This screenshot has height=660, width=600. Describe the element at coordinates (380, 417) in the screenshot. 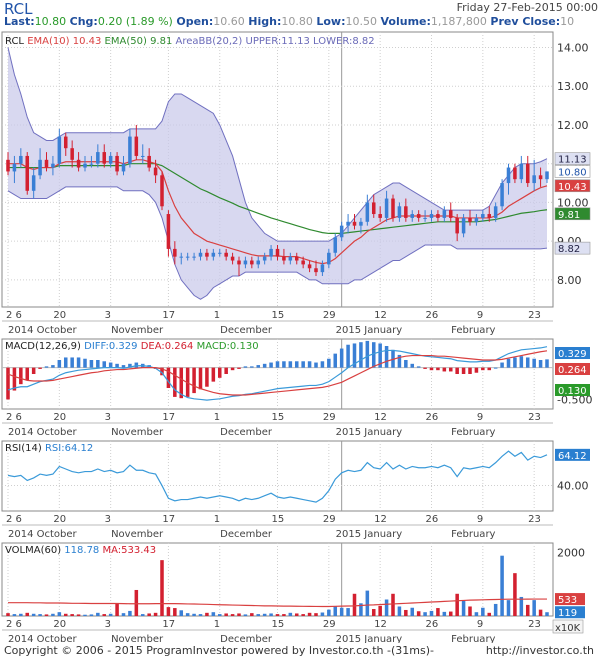

I see `macd-xtick-day: 12` at that location.